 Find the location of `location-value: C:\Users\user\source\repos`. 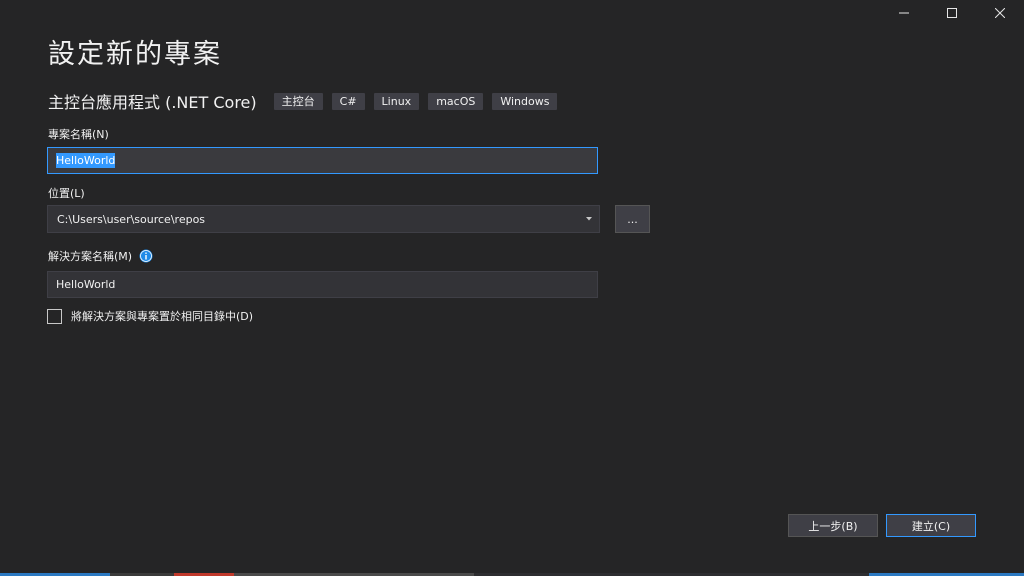

location-value: C:\Users\user\source\repos is located at coordinates (131, 219).